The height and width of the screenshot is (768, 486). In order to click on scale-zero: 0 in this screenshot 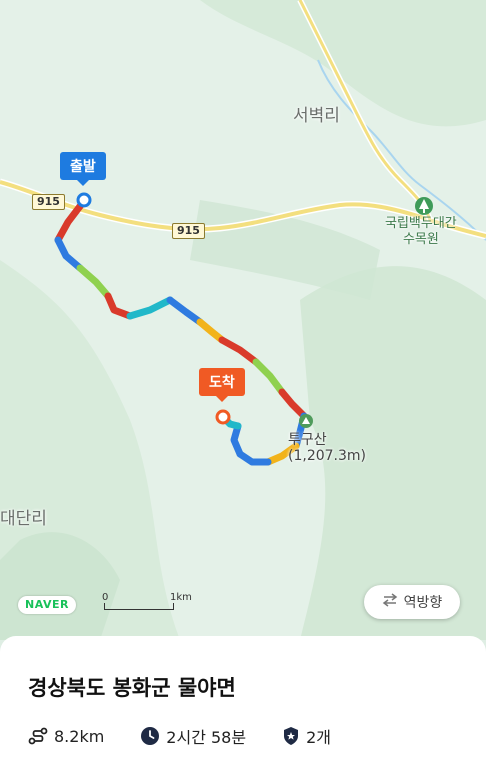, I will do `click(105, 597)`.